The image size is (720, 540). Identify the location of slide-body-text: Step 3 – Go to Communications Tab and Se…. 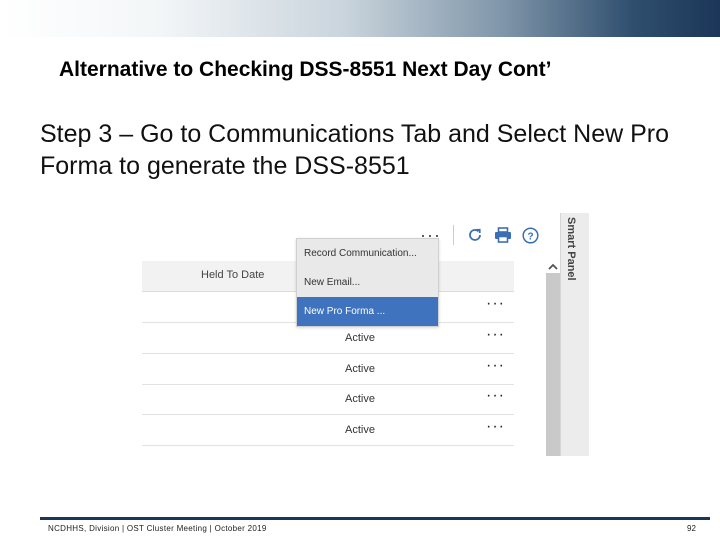
(355, 150).